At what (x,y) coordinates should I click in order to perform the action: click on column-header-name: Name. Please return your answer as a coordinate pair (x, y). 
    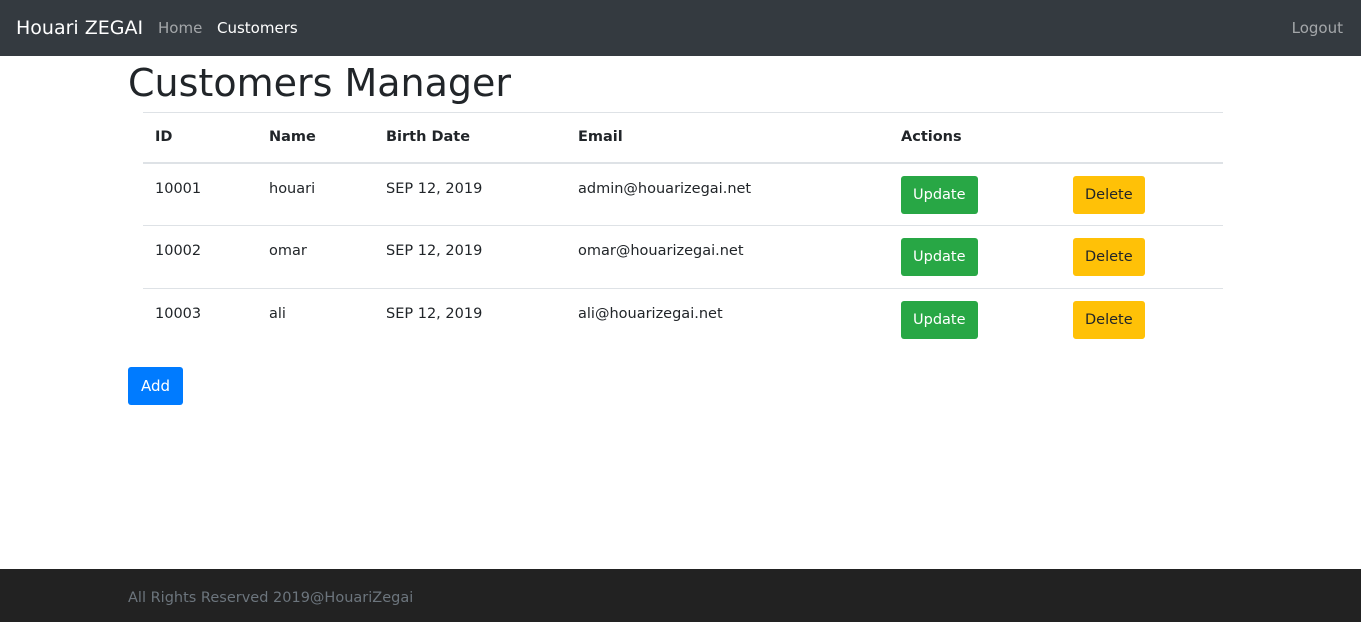
    Looking at the image, I should click on (292, 137).